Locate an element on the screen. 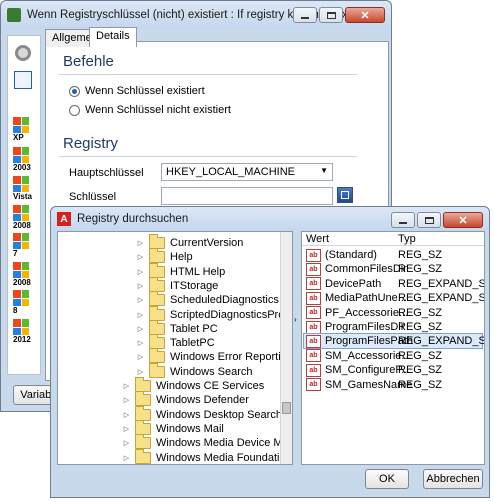 This screenshot has width=494, height=502. maximize-button is located at coordinates (331, 15).